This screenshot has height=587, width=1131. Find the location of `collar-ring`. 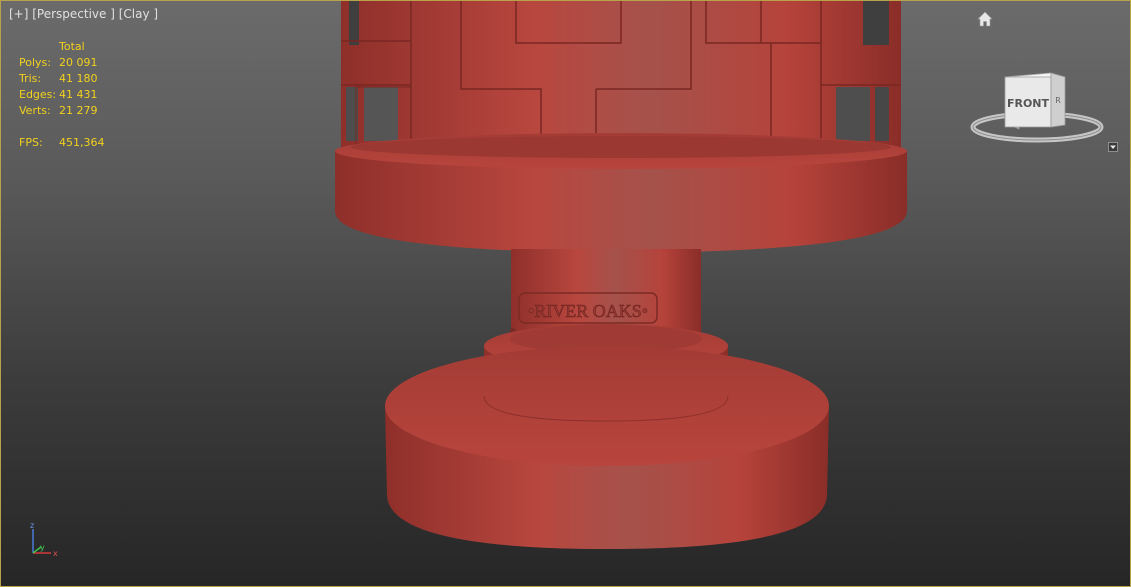

collar-ring is located at coordinates (621, 193).